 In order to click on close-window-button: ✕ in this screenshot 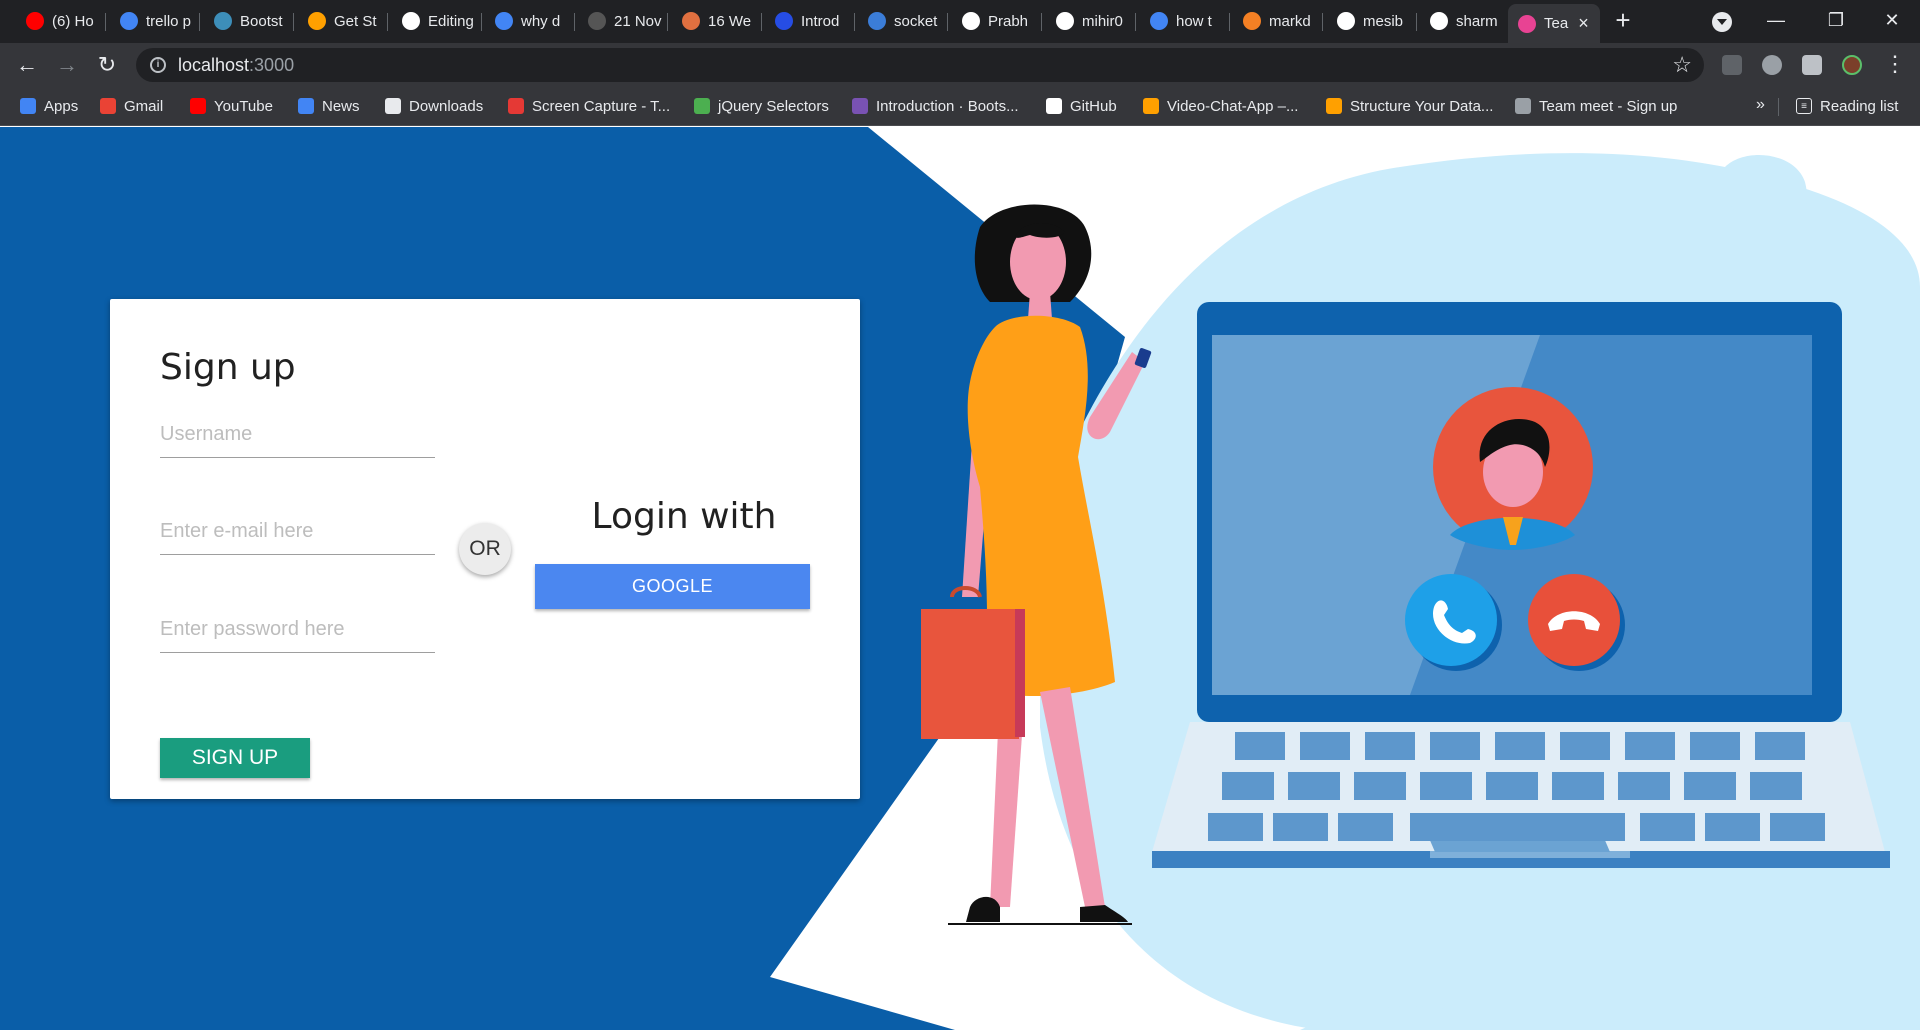, I will do `click(1891, 20)`.